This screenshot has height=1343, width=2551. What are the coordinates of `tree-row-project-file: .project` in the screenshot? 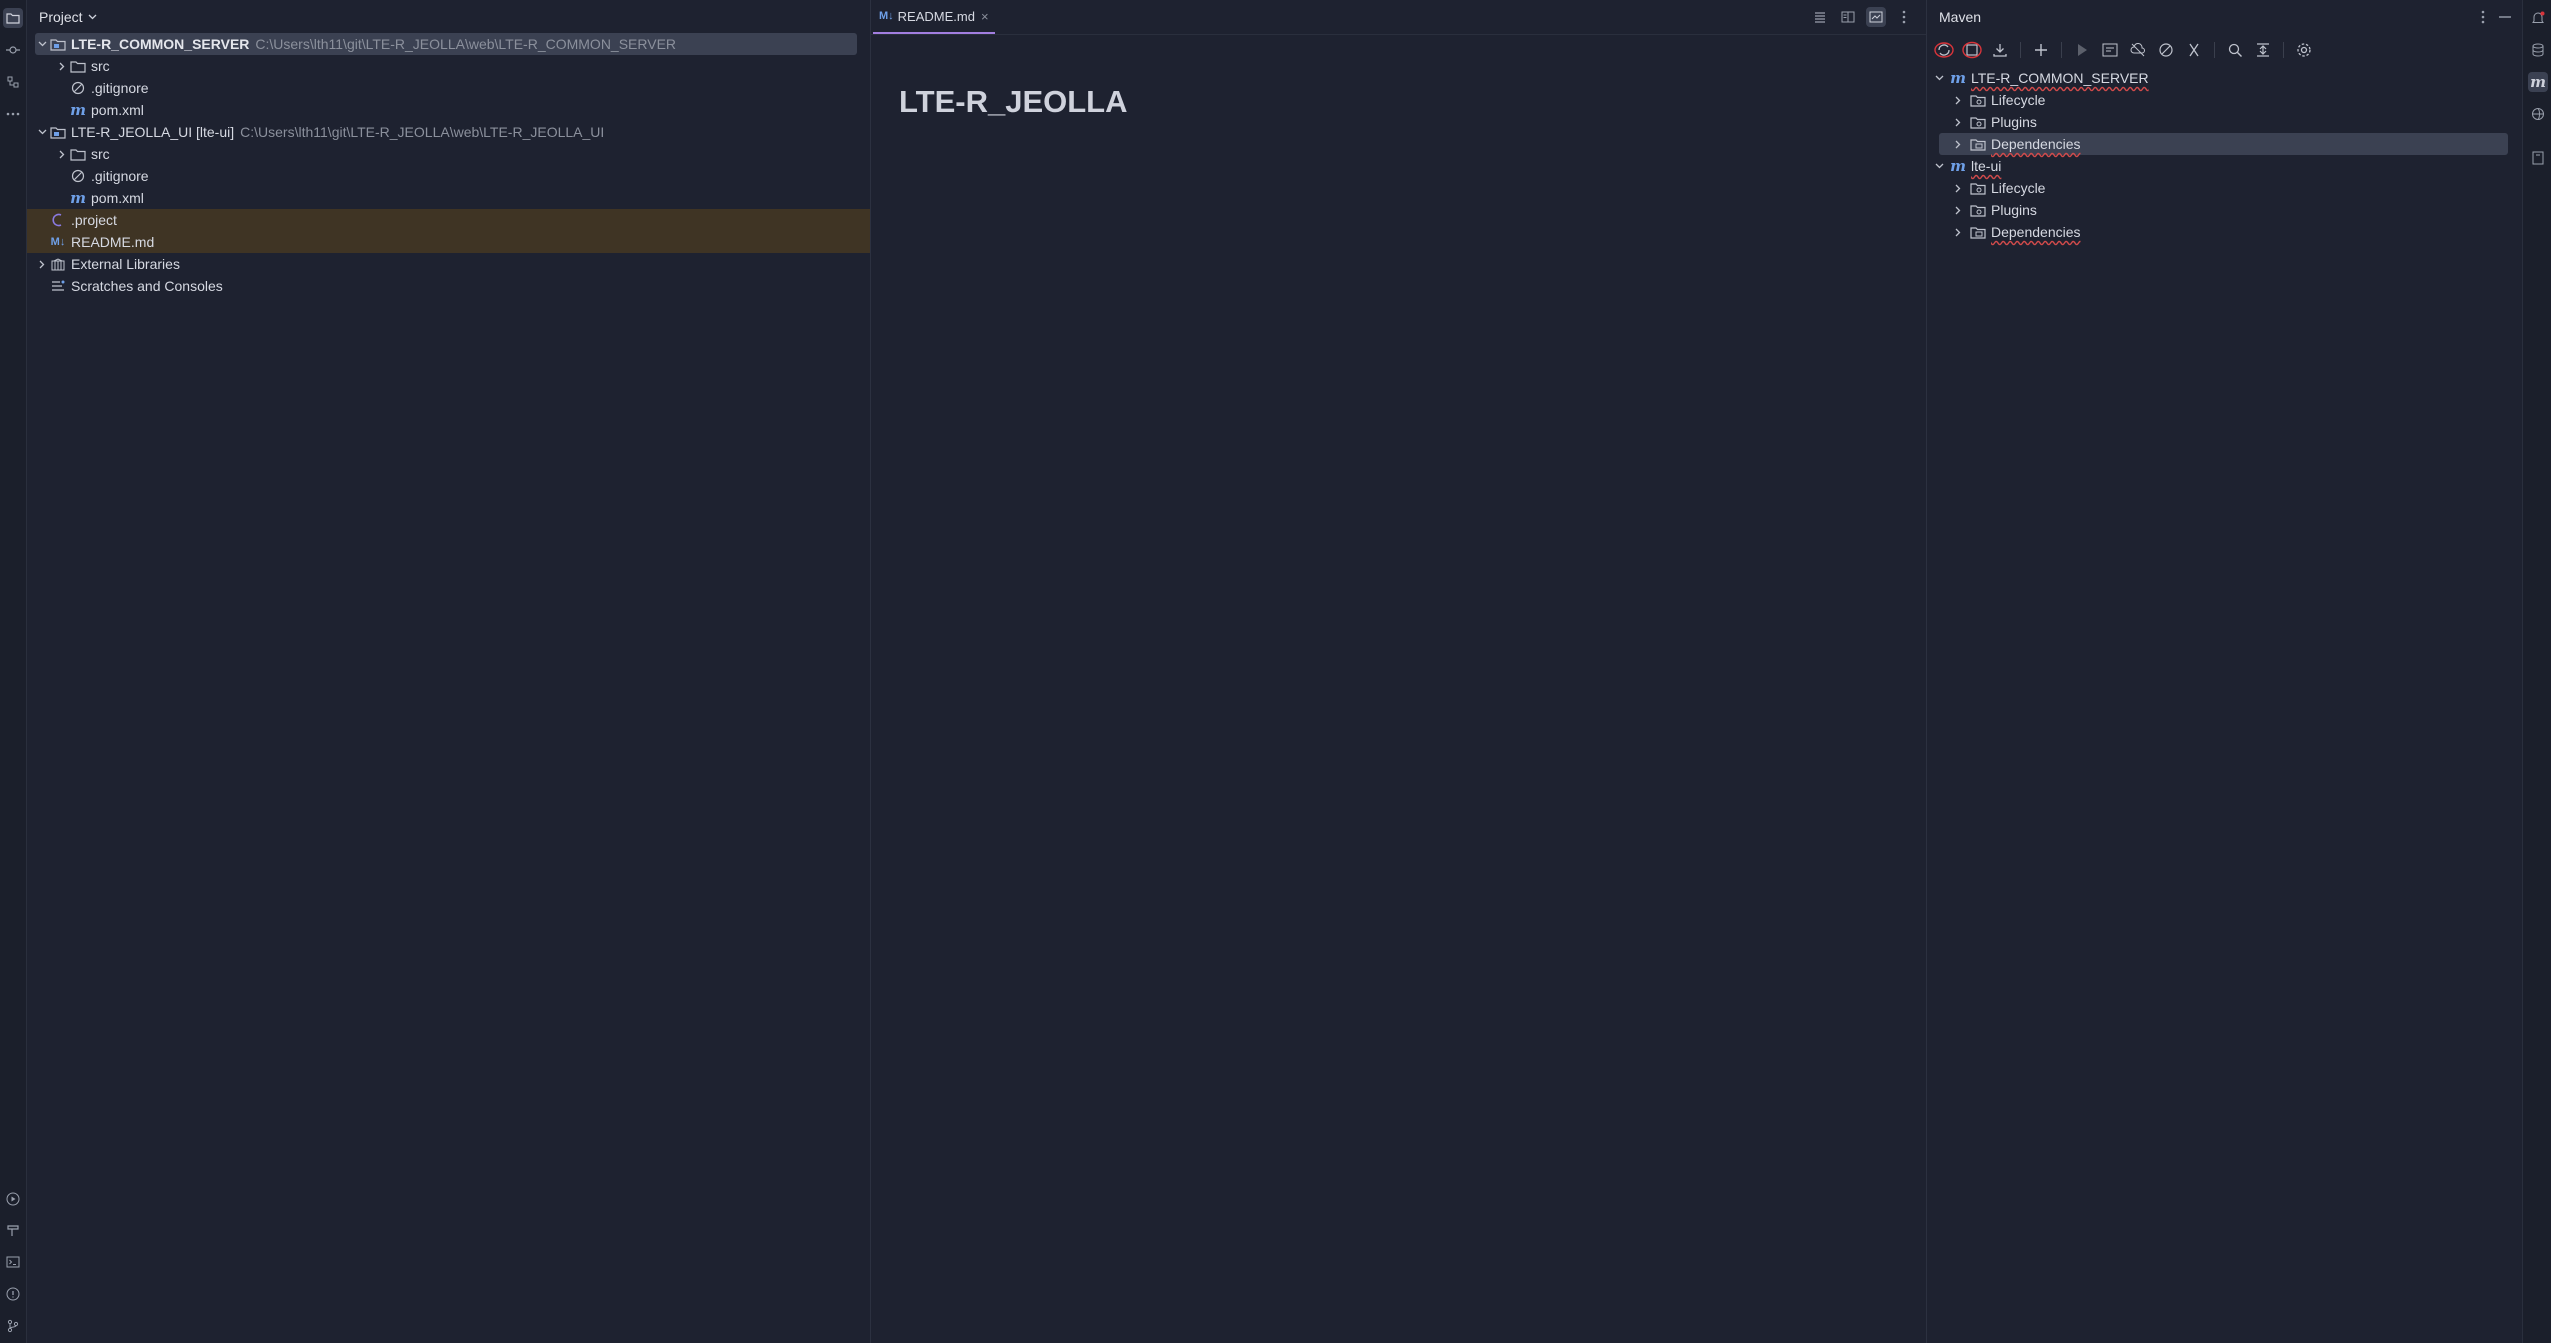 It's located at (448, 220).